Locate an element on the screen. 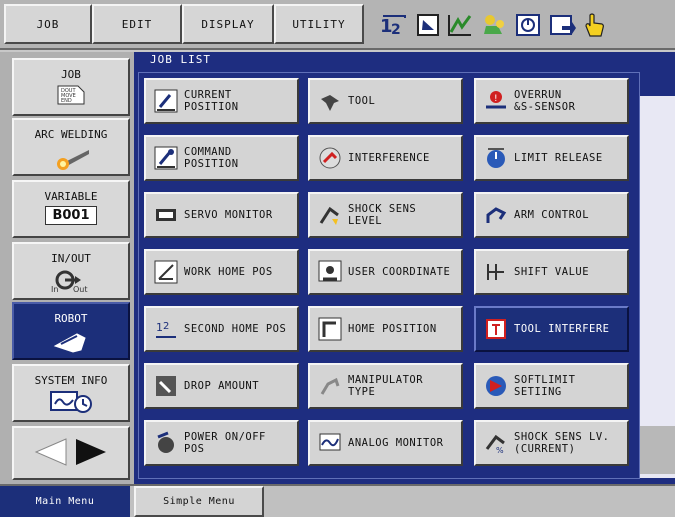 This screenshot has width=675, height=517. in-out-label: IN/OUT is located at coordinates (71, 258).